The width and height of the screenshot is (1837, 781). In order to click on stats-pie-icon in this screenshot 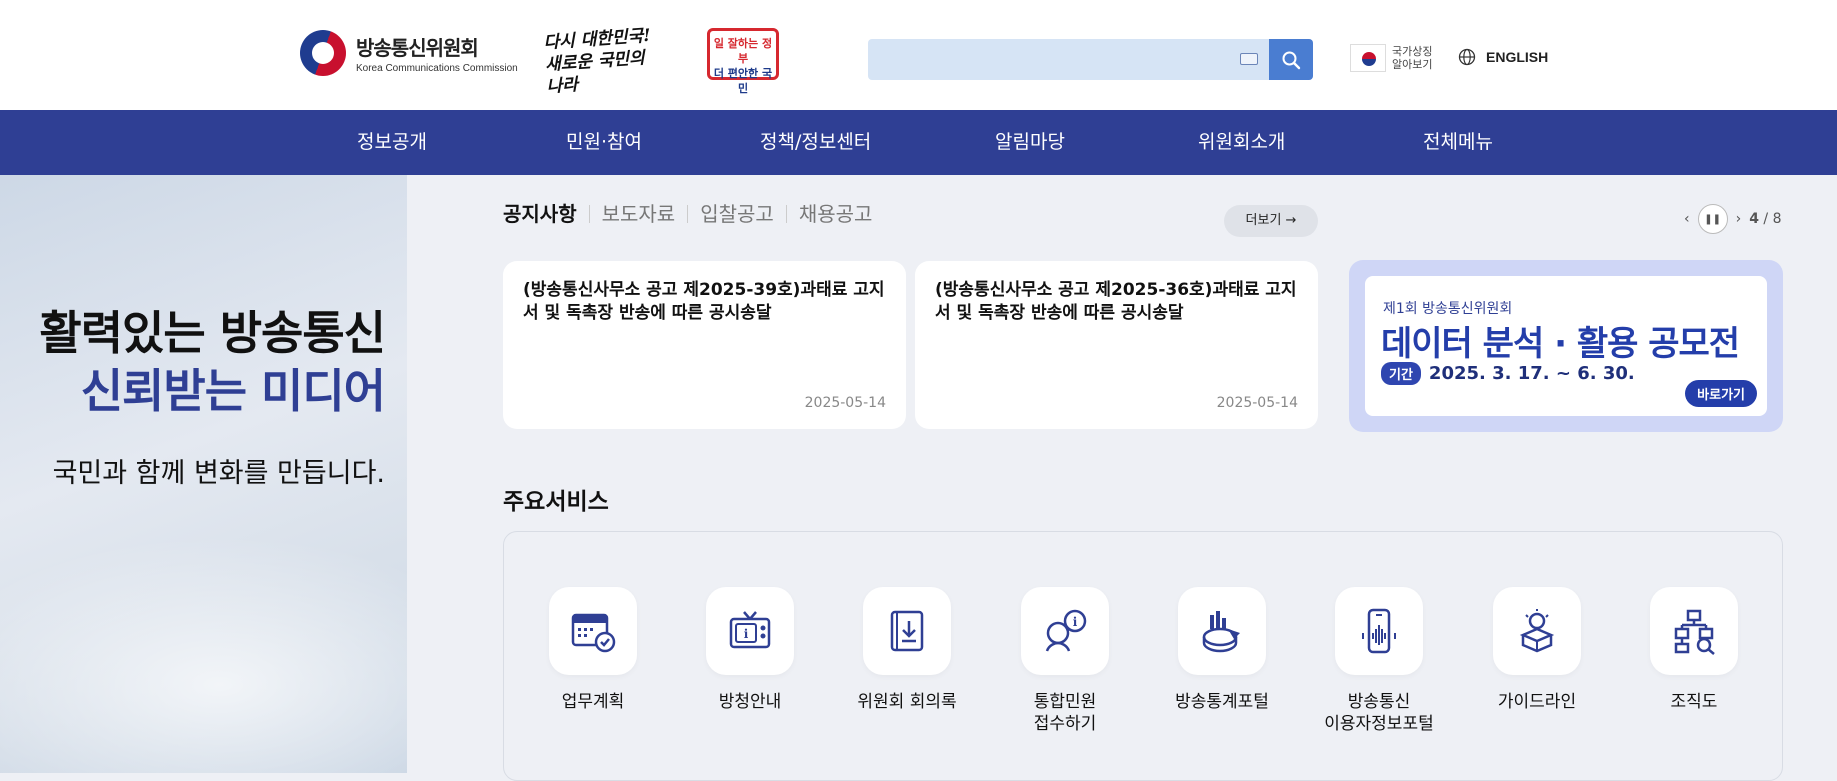, I will do `click(1221, 632)`.